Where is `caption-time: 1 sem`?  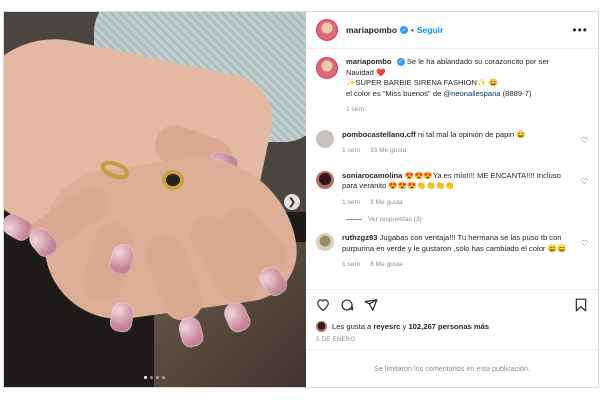 caption-time: 1 sem is located at coordinates (355, 110).